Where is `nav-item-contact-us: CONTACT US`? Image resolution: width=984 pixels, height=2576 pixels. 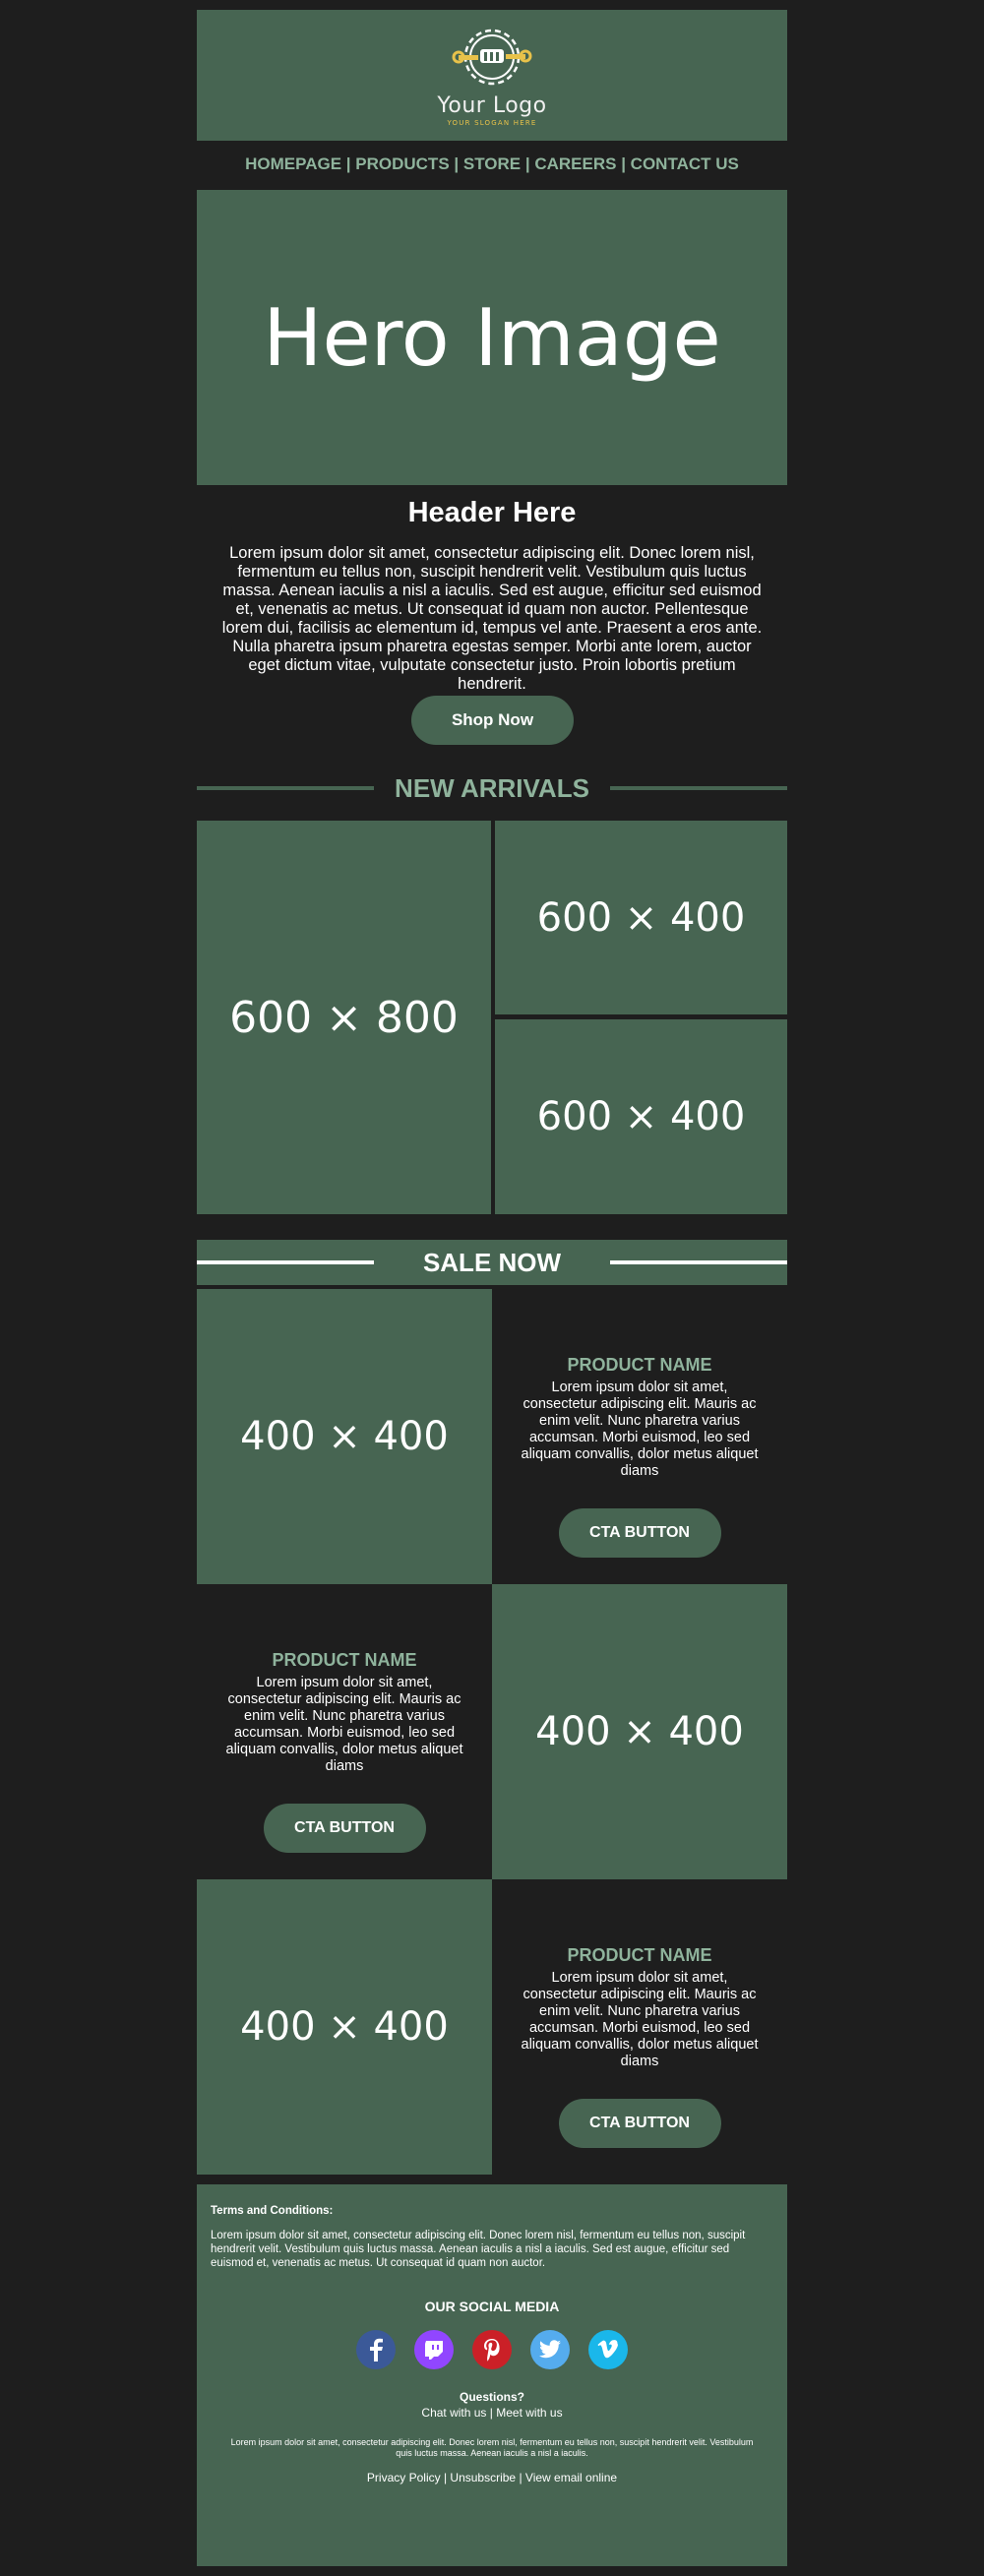 nav-item-contact-us: CONTACT US is located at coordinates (685, 163).